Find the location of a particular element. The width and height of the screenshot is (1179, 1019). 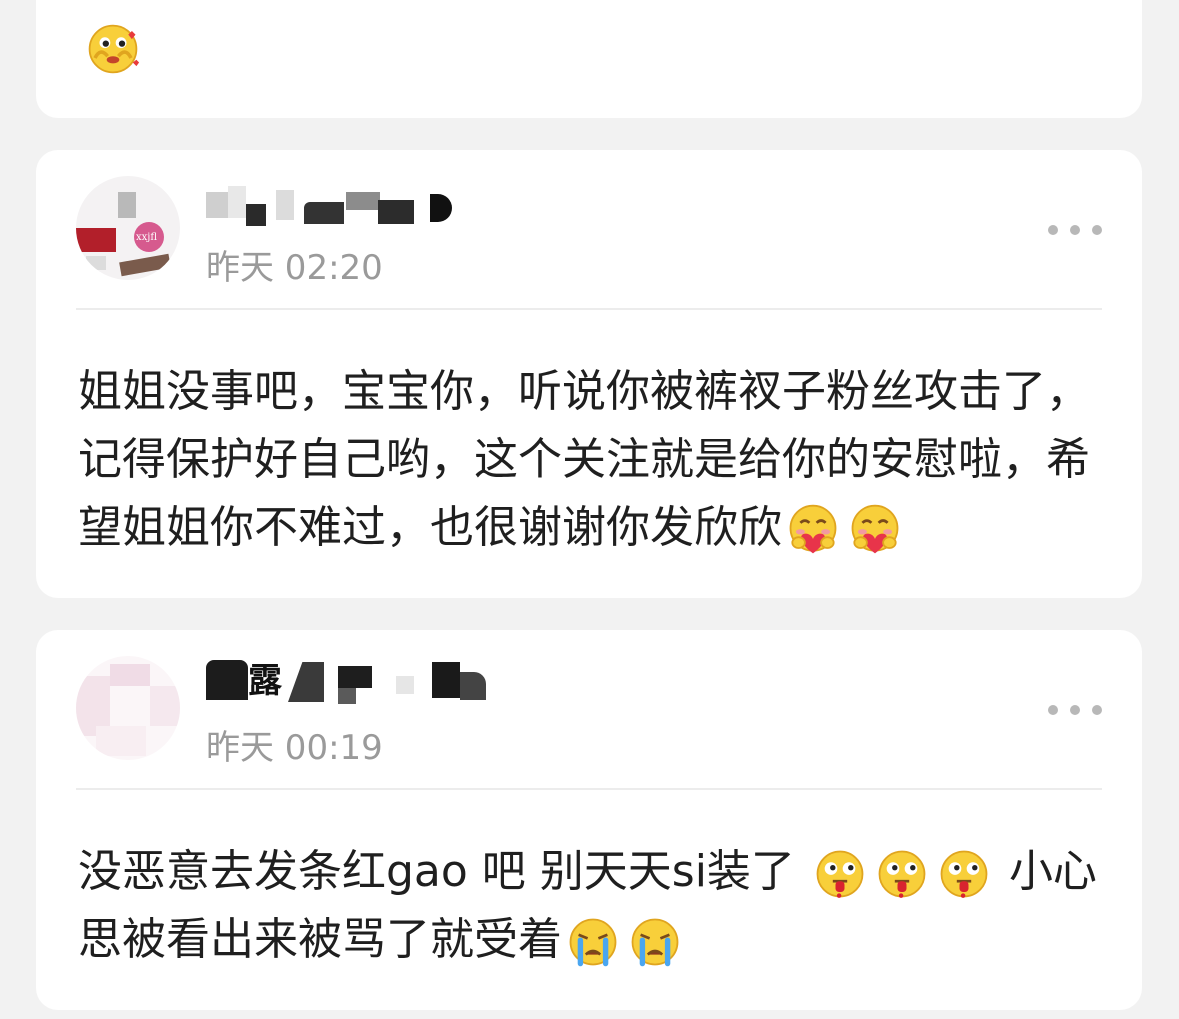

comment-time: 昨天 02:20 is located at coordinates (294, 268).